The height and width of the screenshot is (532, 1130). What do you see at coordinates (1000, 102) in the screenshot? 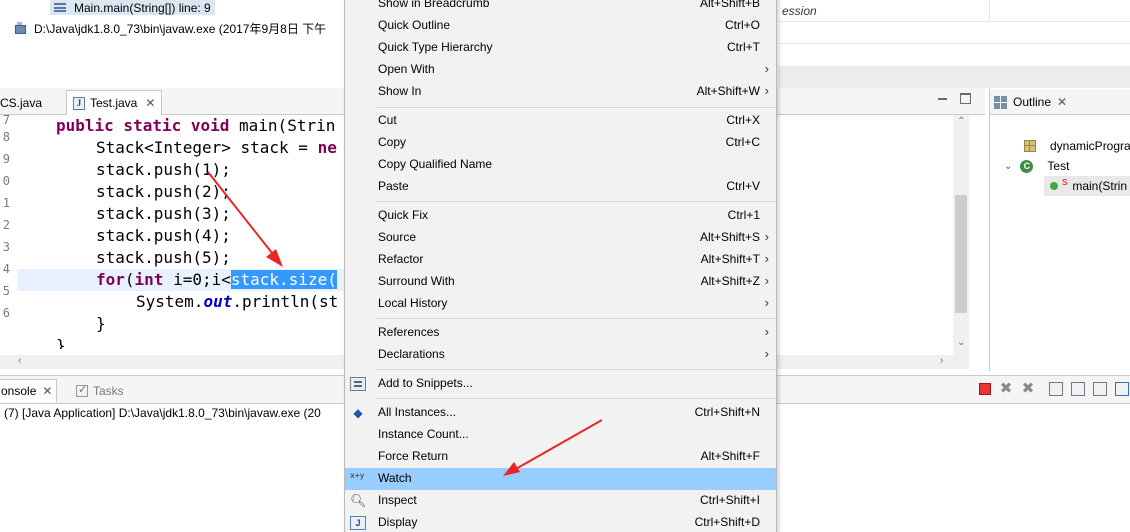
I see `outline-icon` at bounding box center [1000, 102].